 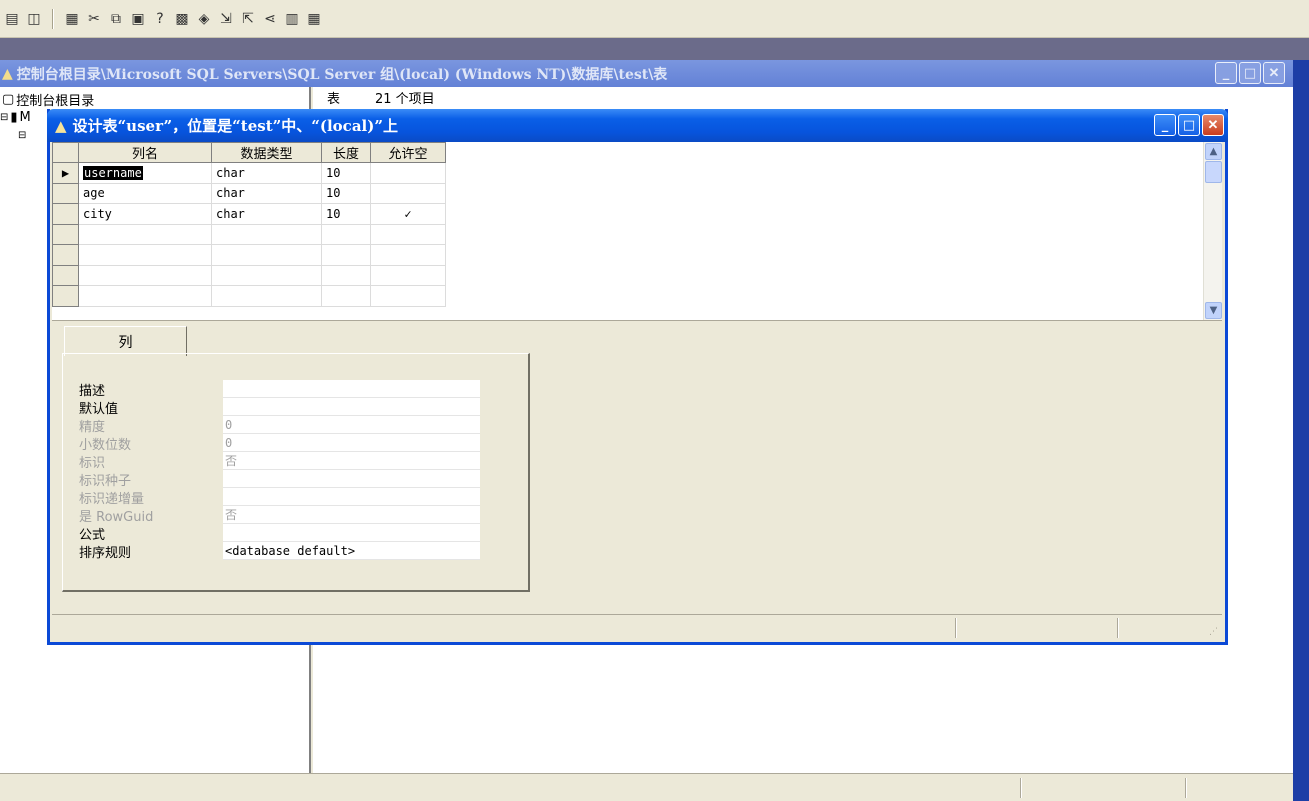 What do you see at coordinates (7, 73) in the screenshot?
I see `console-icon: ▲` at bounding box center [7, 73].